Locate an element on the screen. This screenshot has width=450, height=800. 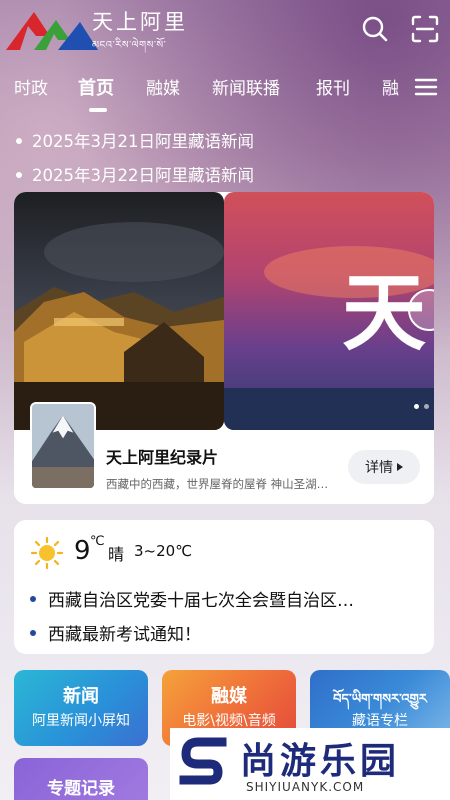
channel-tabs: 时政 首页 融媒 新闻联播 报刊 融 is located at coordinates (225, 89).